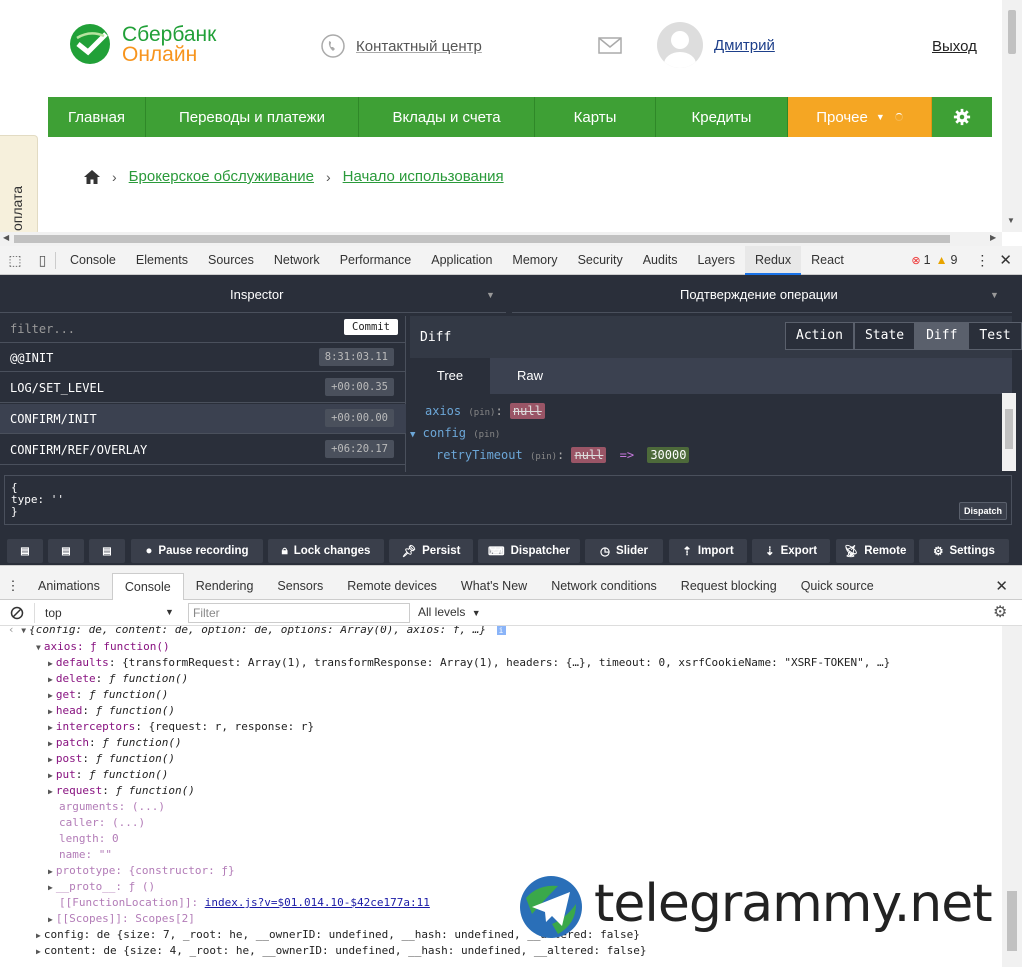  Describe the element at coordinates (19, 185) in the screenshot. I see `side-payment-tab: оплата` at that location.